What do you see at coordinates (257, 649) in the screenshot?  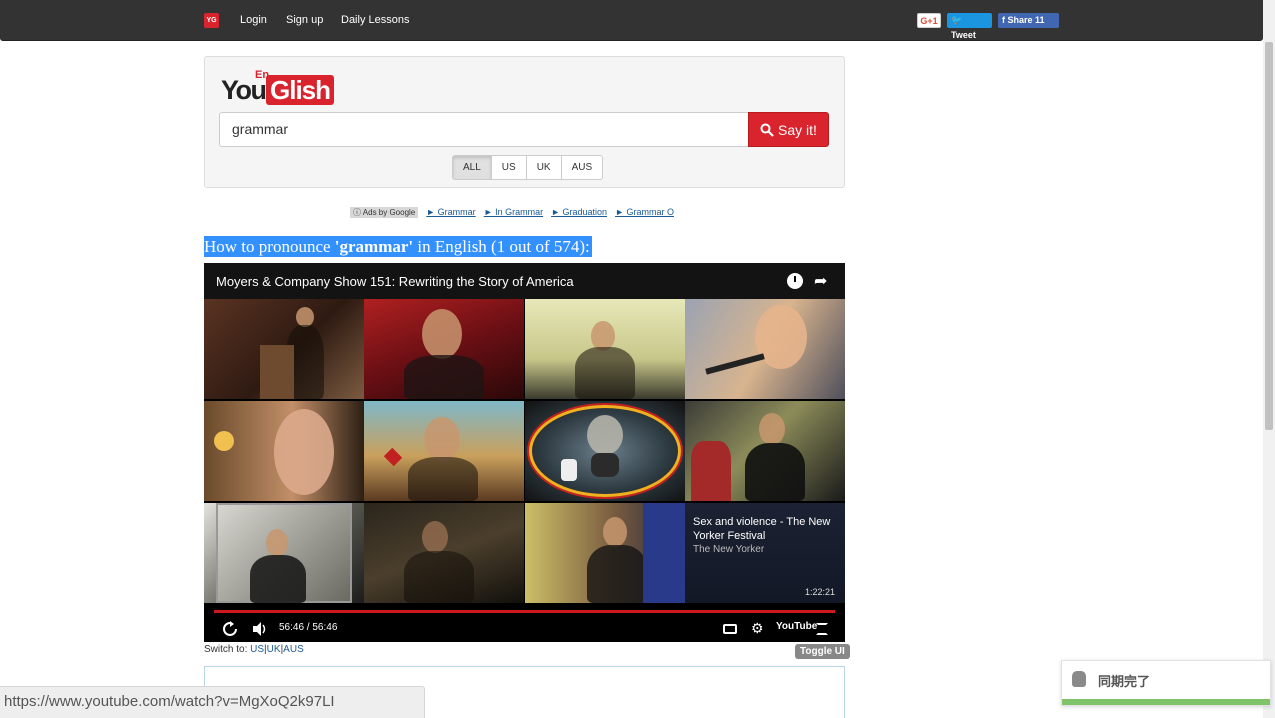 I see `switch-us-link: US` at bounding box center [257, 649].